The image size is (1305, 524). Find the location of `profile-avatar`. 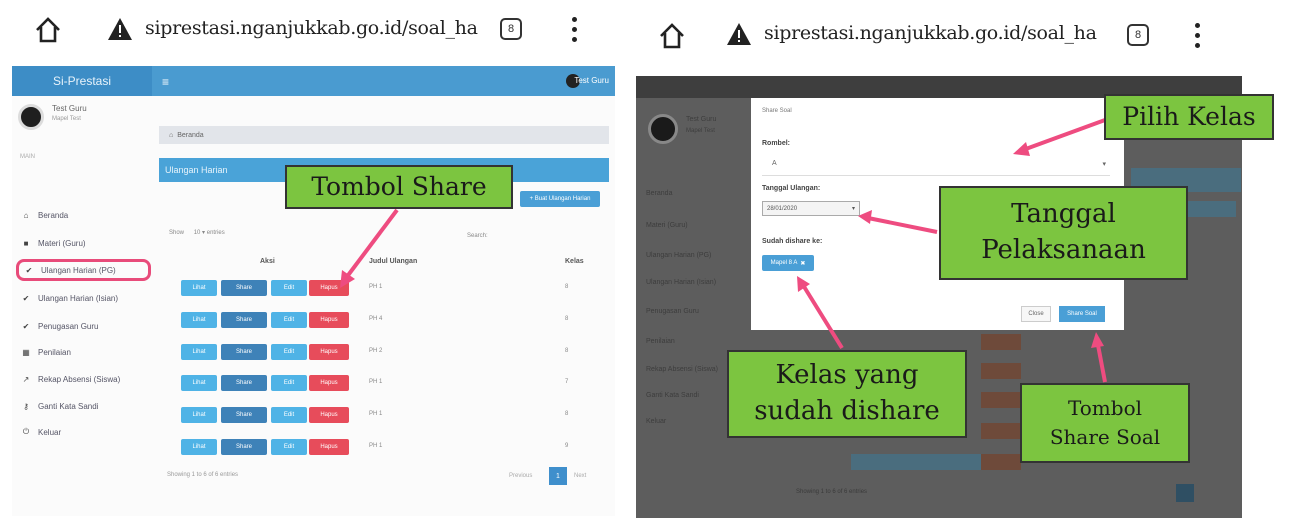

profile-avatar is located at coordinates (663, 129).